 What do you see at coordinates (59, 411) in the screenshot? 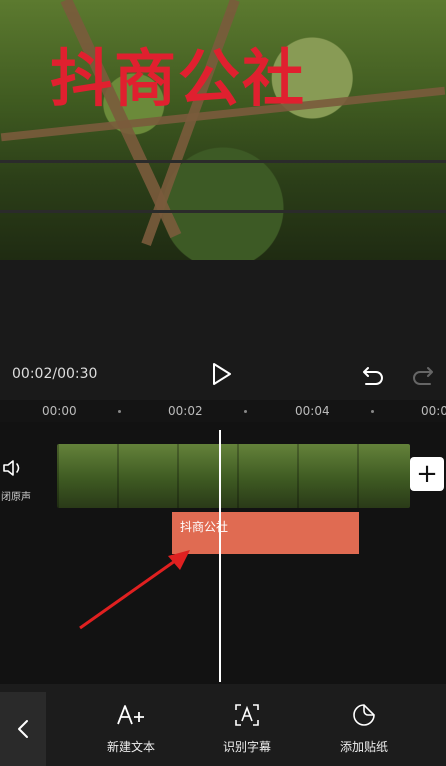
I see `ruler-tick: 00:00` at bounding box center [59, 411].